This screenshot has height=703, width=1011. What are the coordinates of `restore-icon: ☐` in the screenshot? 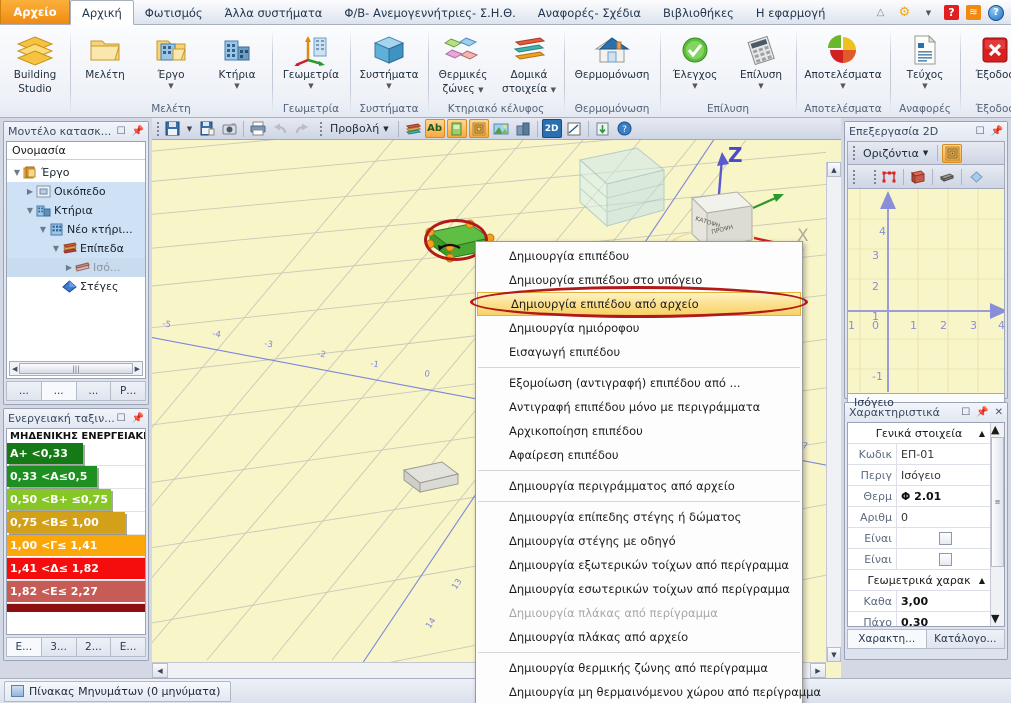 It's located at (121, 131).